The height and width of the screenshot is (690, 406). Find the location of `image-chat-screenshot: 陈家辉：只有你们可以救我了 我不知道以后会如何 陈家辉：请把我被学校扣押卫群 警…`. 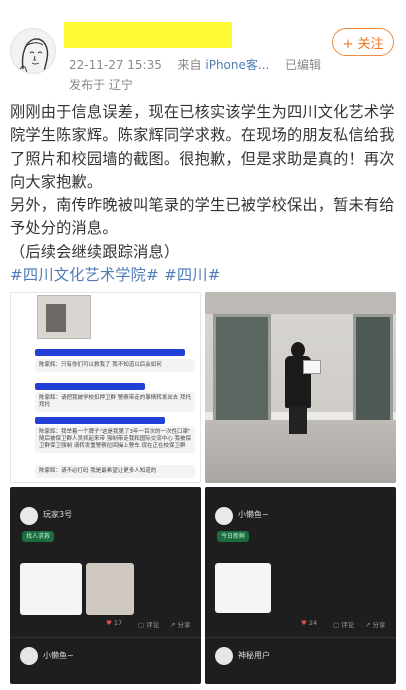

image-chat-screenshot: 陈家辉：只有你们可以救我了 我不知道以后会如何 陈家辉：请把我被学校扣押卫群 警… is located at coordinates (105, 387).